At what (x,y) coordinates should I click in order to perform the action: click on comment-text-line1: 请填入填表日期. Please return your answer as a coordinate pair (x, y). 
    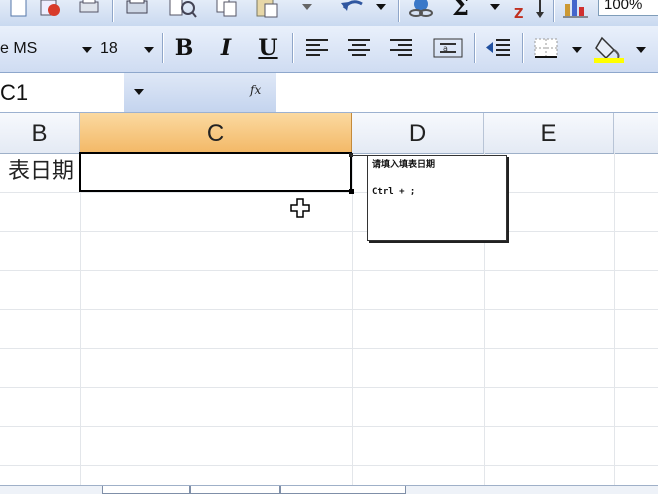
    Looking at the image, I should click on (404, 165).